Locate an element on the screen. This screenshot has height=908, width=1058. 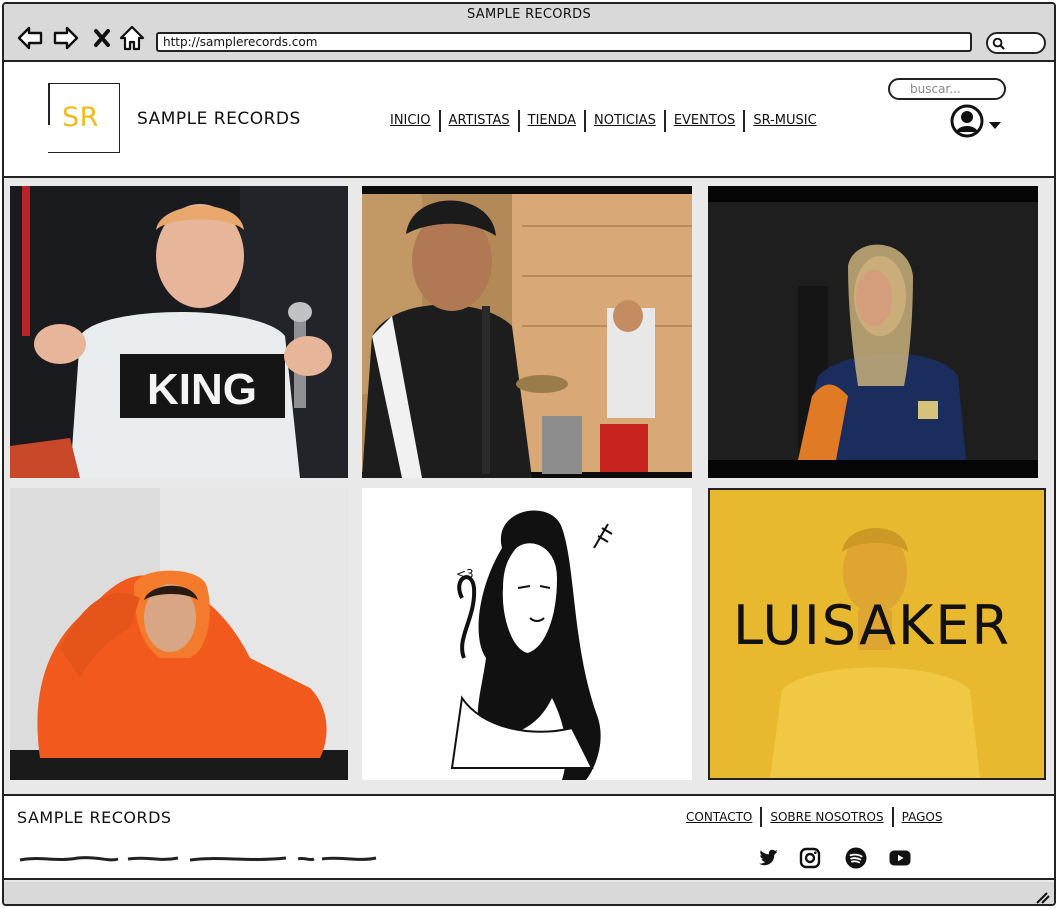
artist-illustration: <3 is located at coordinates (527, 634).